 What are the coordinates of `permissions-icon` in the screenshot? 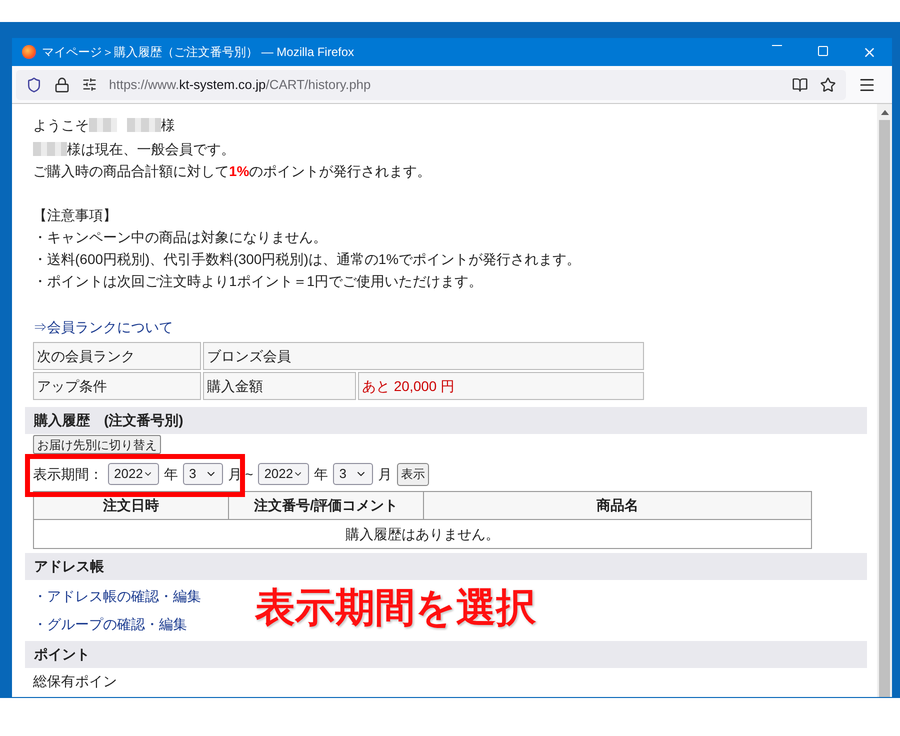 It's located at (89, 84).